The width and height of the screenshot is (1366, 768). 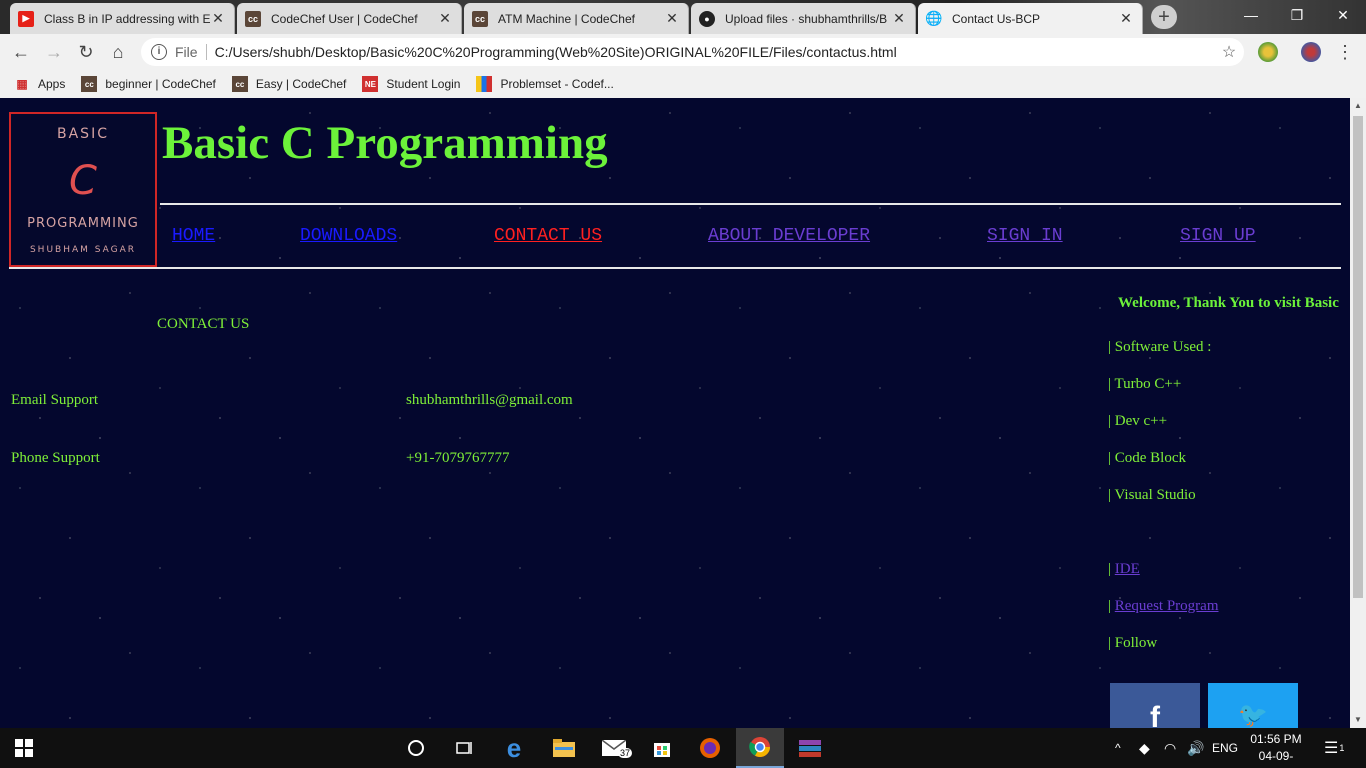 I want to click on nav-sign-in: SIGN IN, so click(x=1025, y=236).